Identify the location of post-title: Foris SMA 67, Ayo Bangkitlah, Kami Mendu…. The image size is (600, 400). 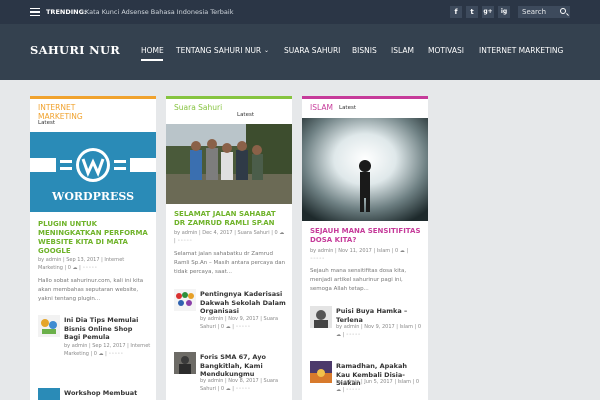
(243, 366).